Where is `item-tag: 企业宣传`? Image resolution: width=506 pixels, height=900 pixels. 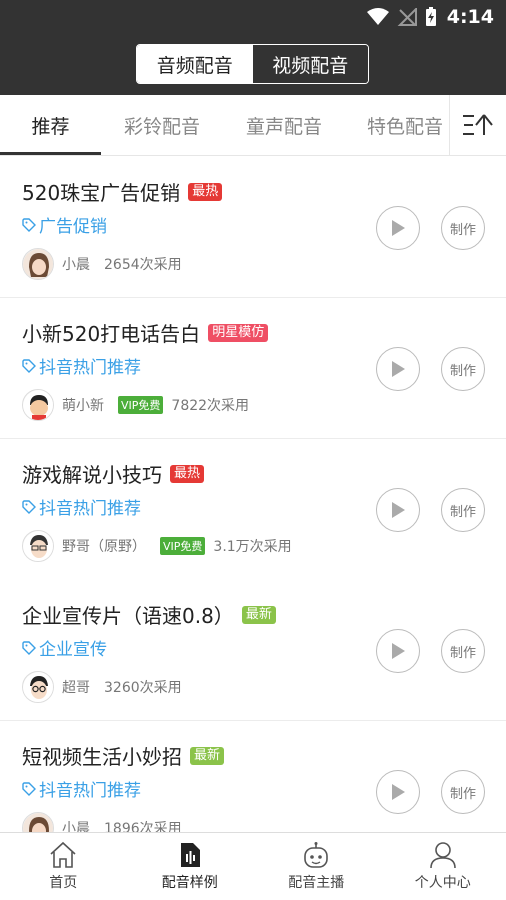
item-tag: 企业宣传 is located at coordinates (64, 647).